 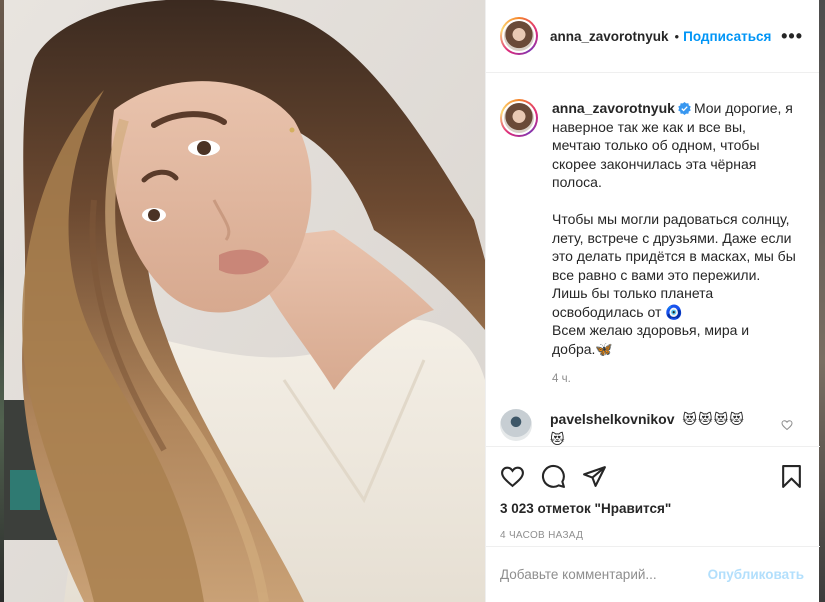 I want to click on caption-line: Лишь бы только планета, so click(x=633, y=293).